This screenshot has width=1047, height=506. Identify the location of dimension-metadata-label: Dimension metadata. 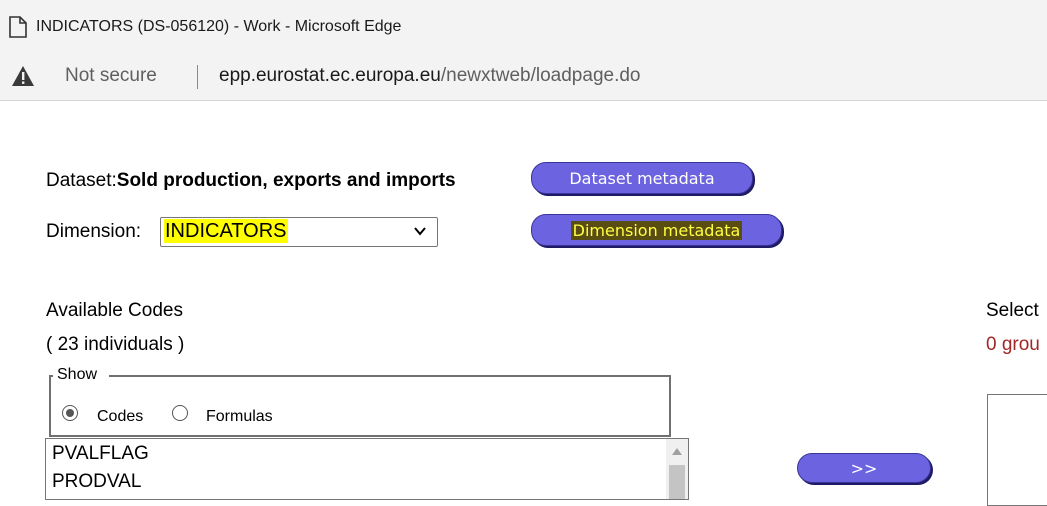
(656, 230).